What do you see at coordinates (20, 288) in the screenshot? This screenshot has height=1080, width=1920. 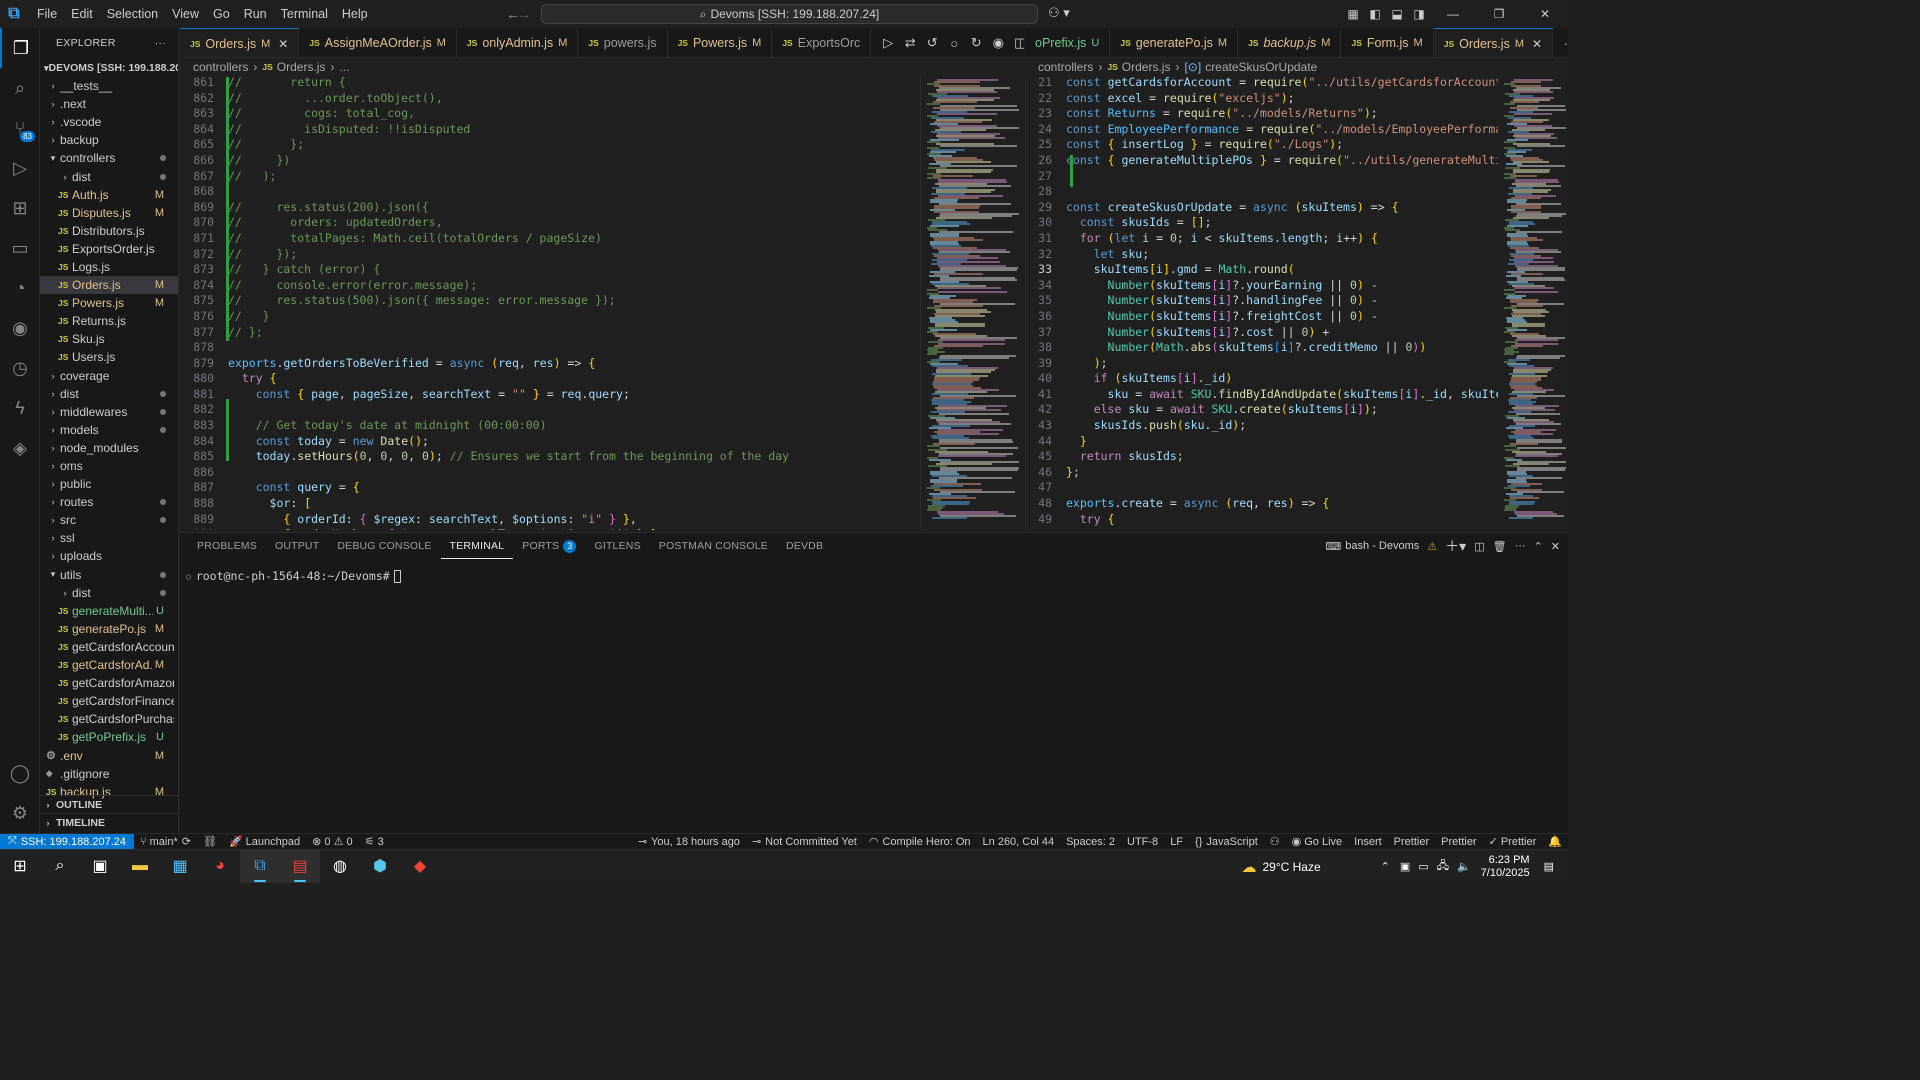 I see `gitlens-icon: ◔` at bounding box center [20, 288].